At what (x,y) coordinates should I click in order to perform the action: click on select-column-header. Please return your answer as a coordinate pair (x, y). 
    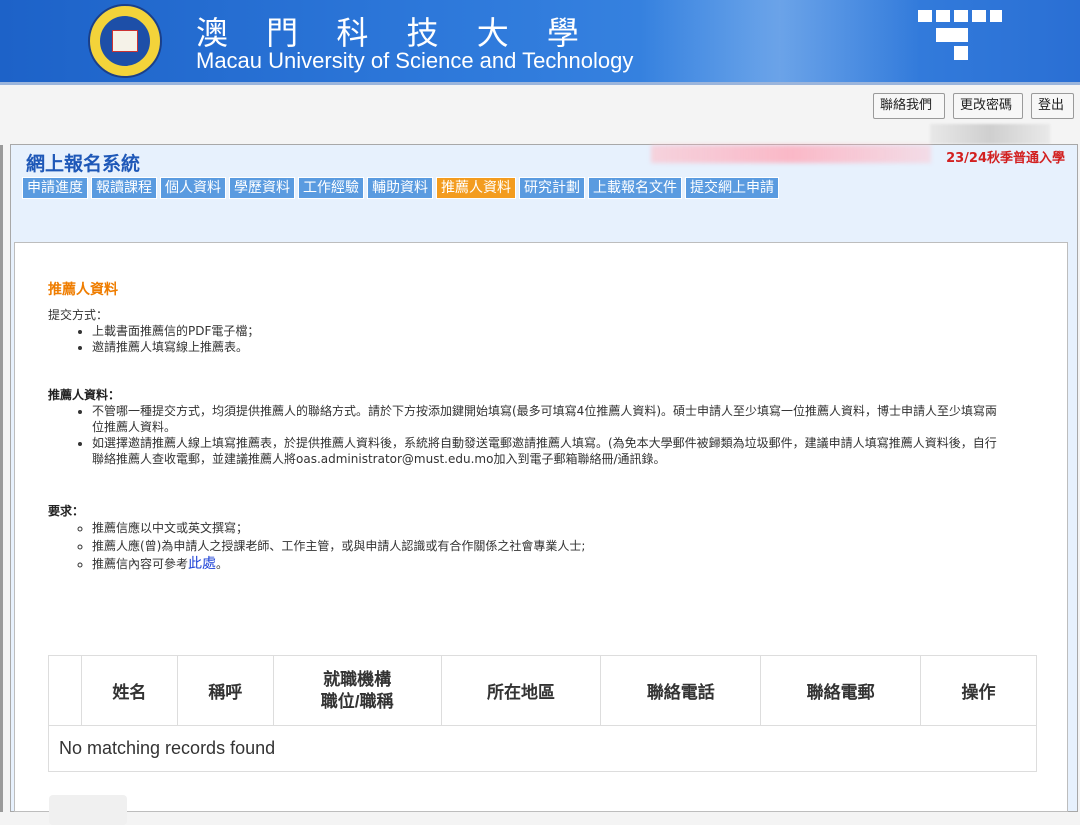
    Looking at the image, I should click on (65, 690).